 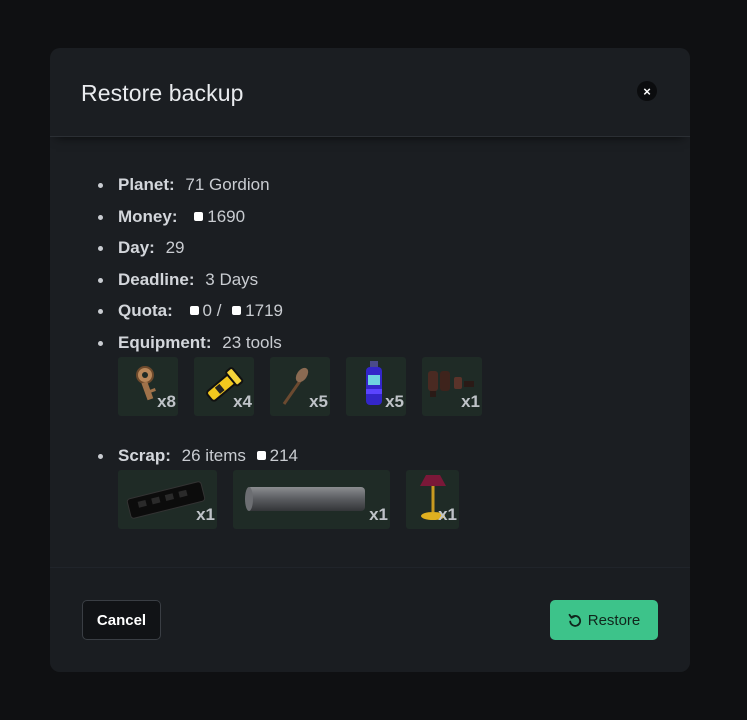 What do you see at coordinates (213, 455) in the screenshot?
I see `scrap-value: 26 items` at bounding box center [213, 455].